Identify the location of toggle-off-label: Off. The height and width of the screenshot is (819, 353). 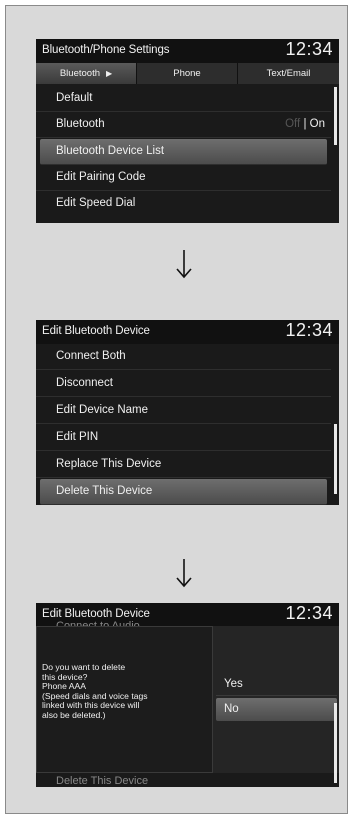
(293, 124).